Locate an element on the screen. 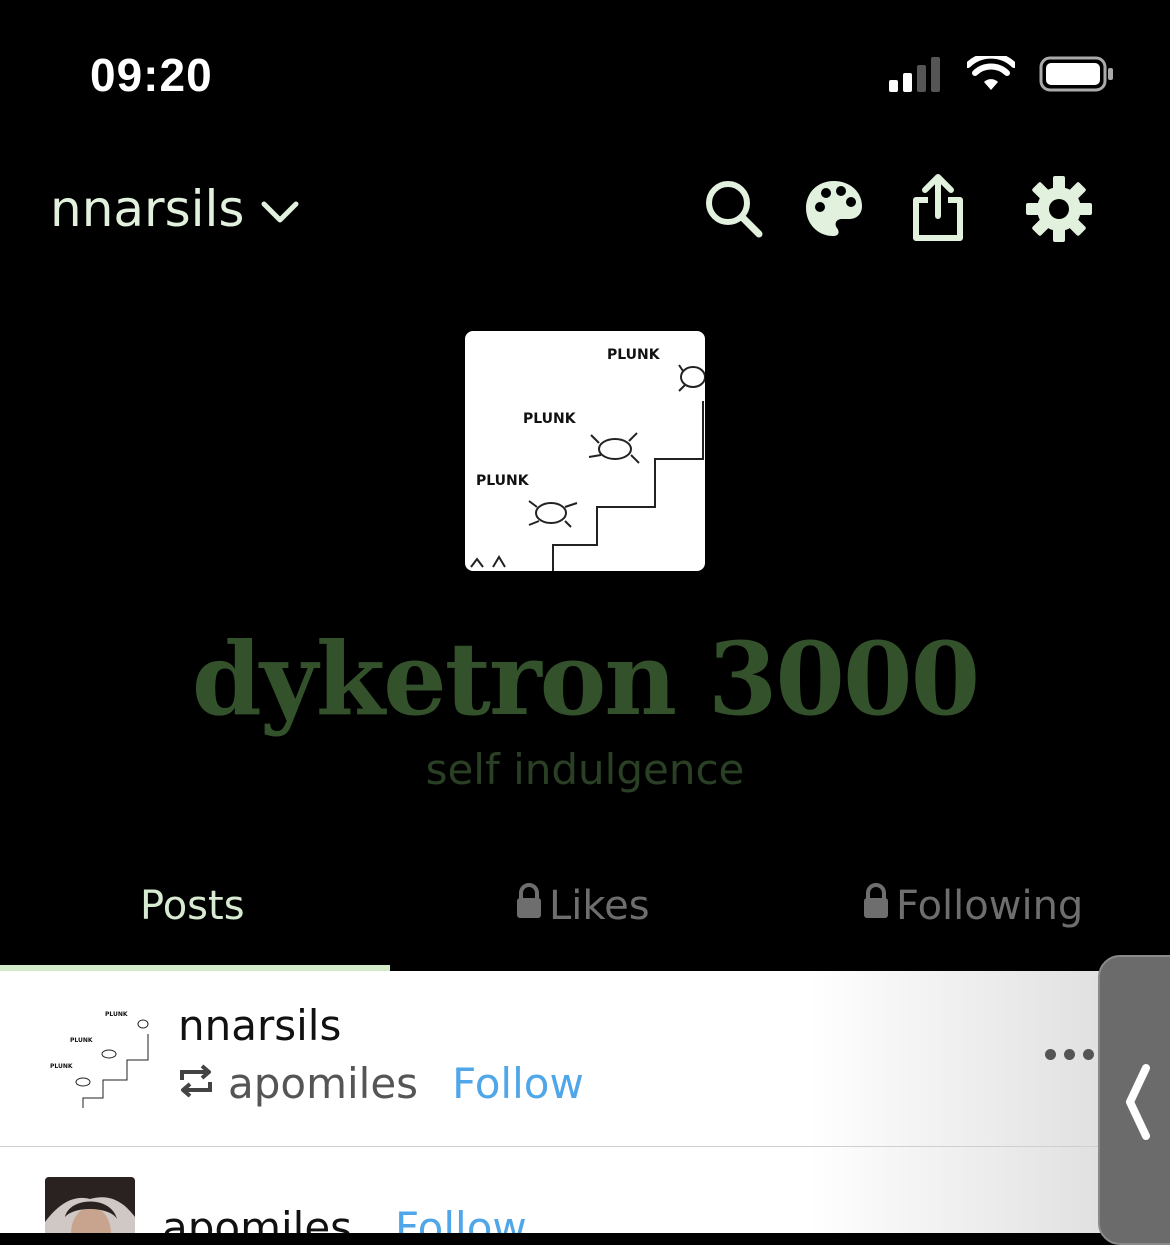 The image size is (1170, 1245). tab-posts: Posts is located at coordinates (192, 906).